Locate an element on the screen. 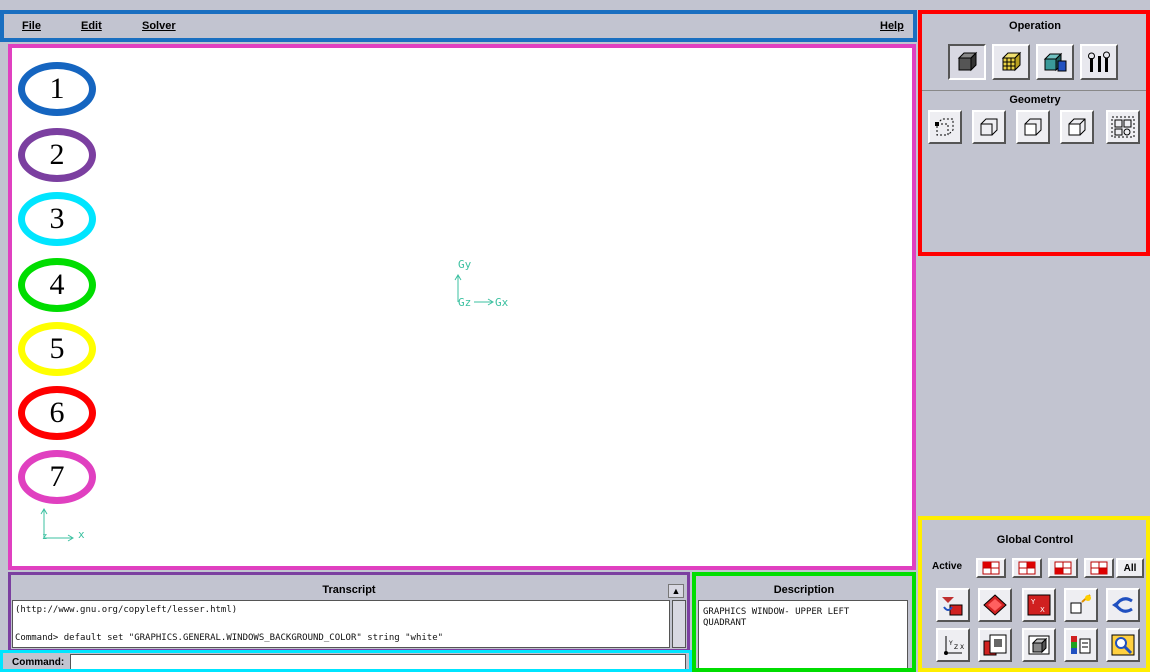 The width and height of the screenshot is (1150, 672). command-bar: Command: is located at coordinates (346, 662).